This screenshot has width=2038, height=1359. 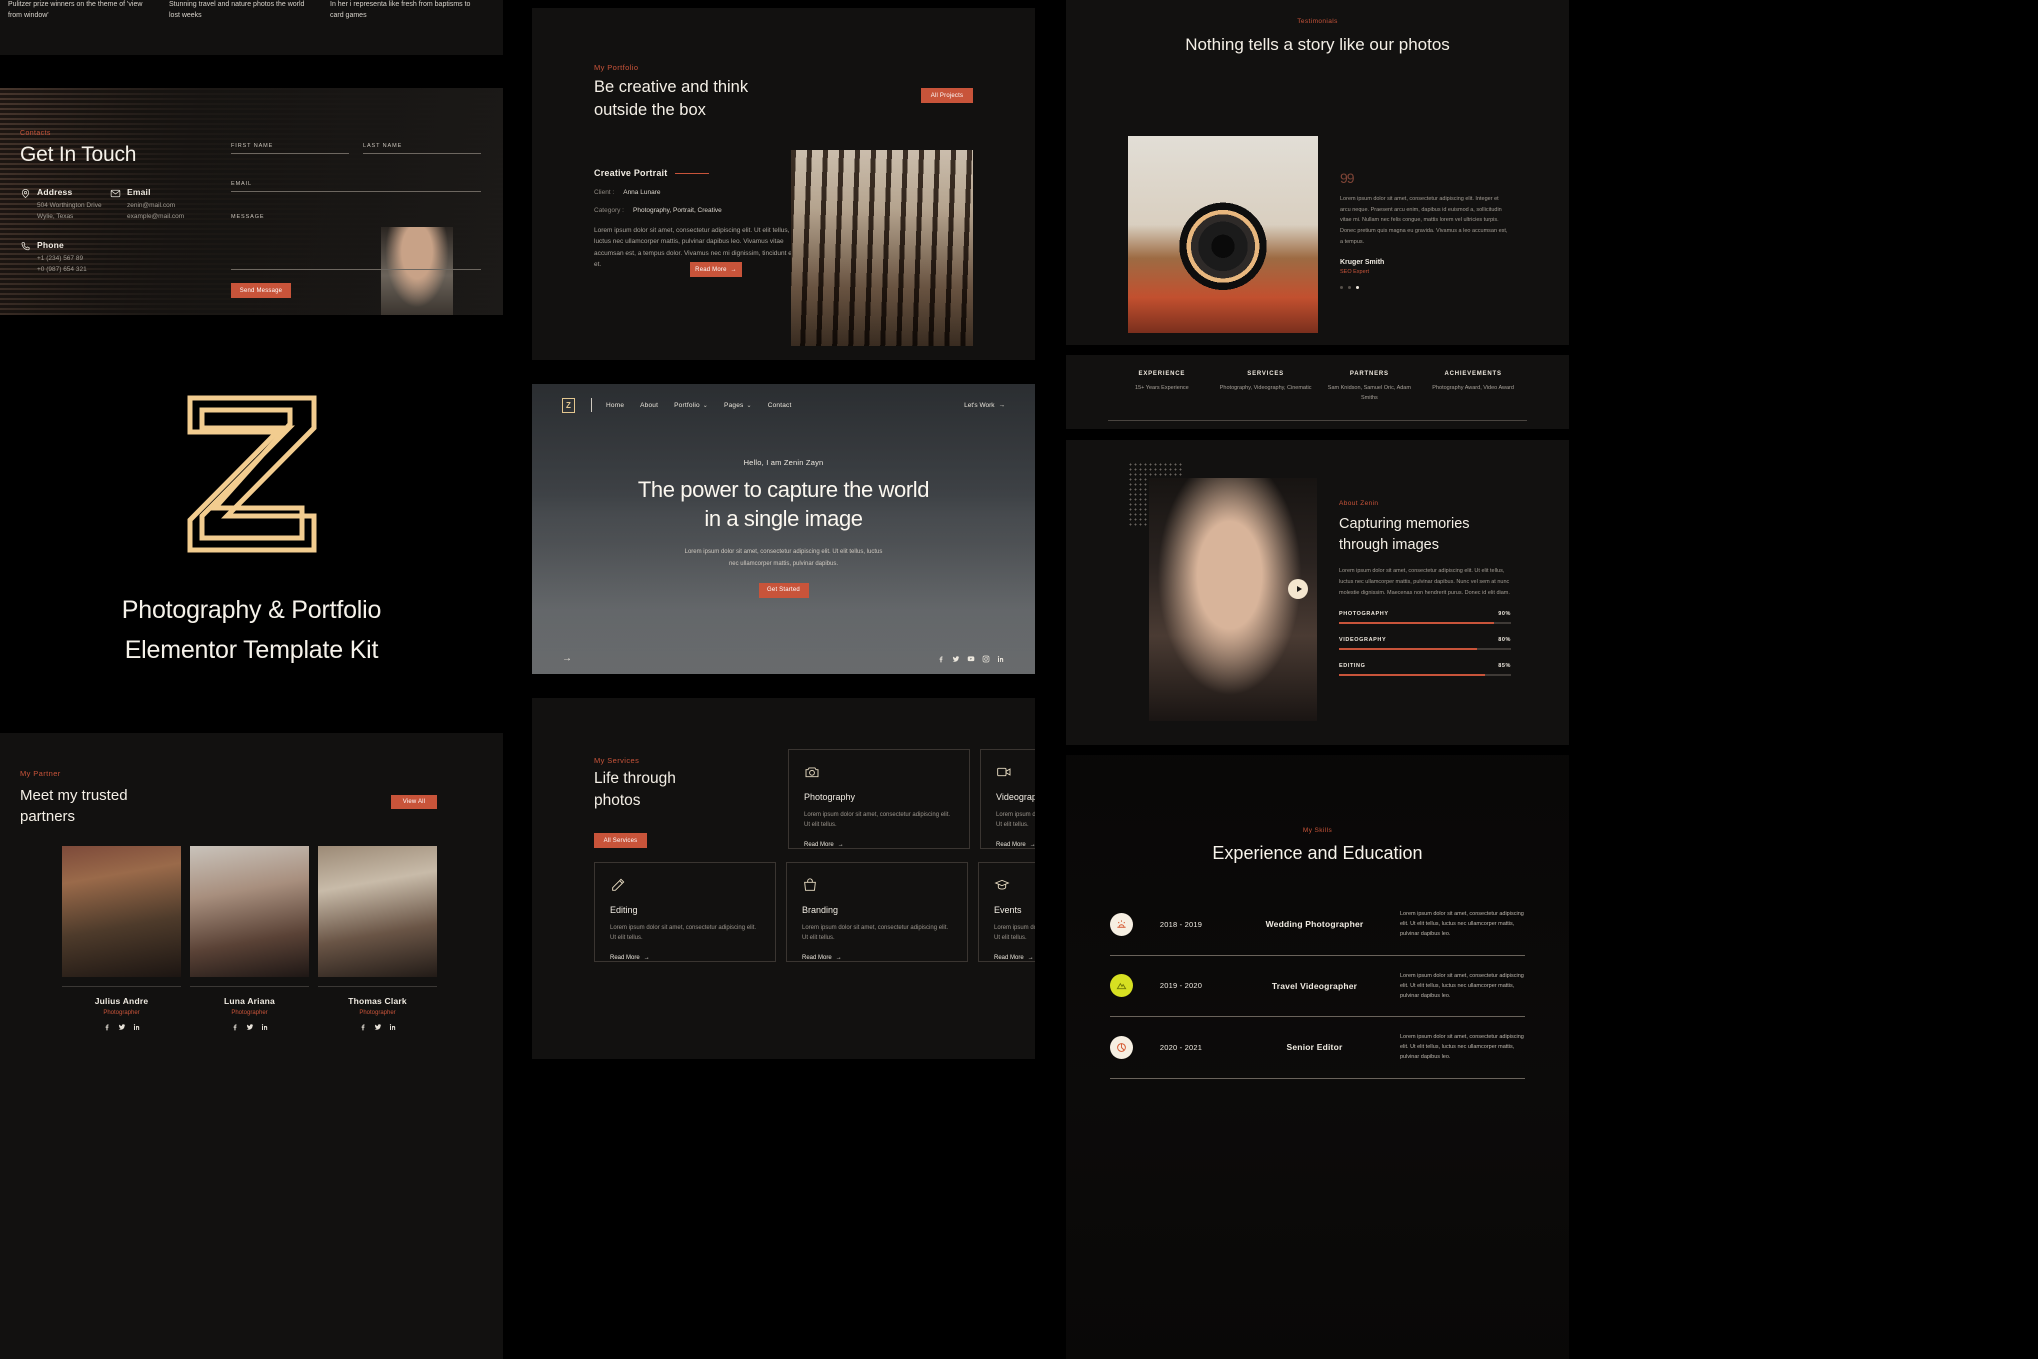 I want to click on aperture-icon, so click(x=1121, y=1047).